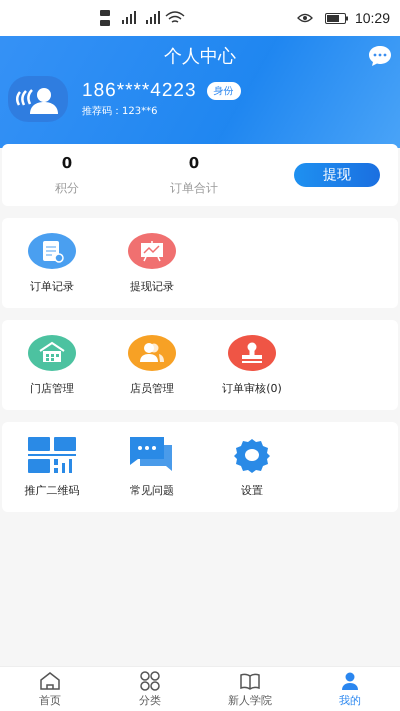  I want to click on avatar-icon, so click(38, 99).